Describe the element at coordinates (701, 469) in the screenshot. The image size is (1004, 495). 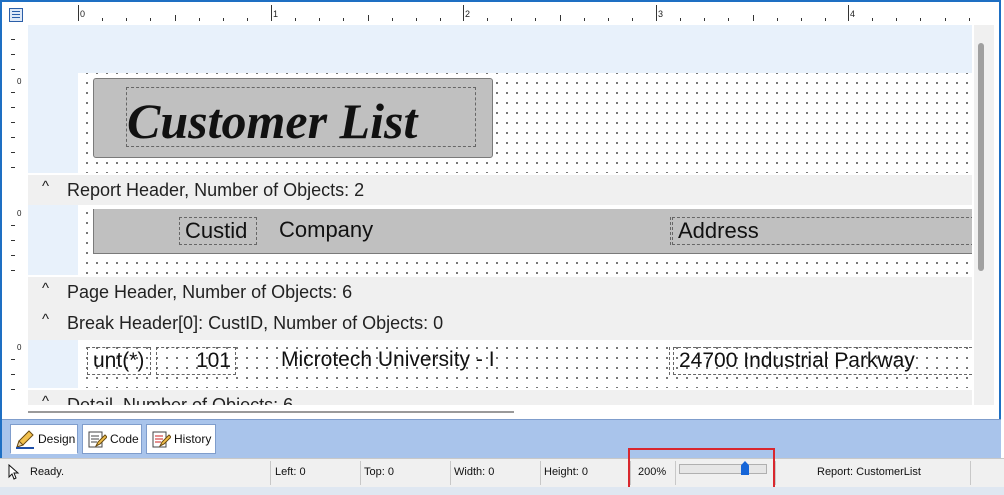
I see `zoom-highlight-box` at that location.